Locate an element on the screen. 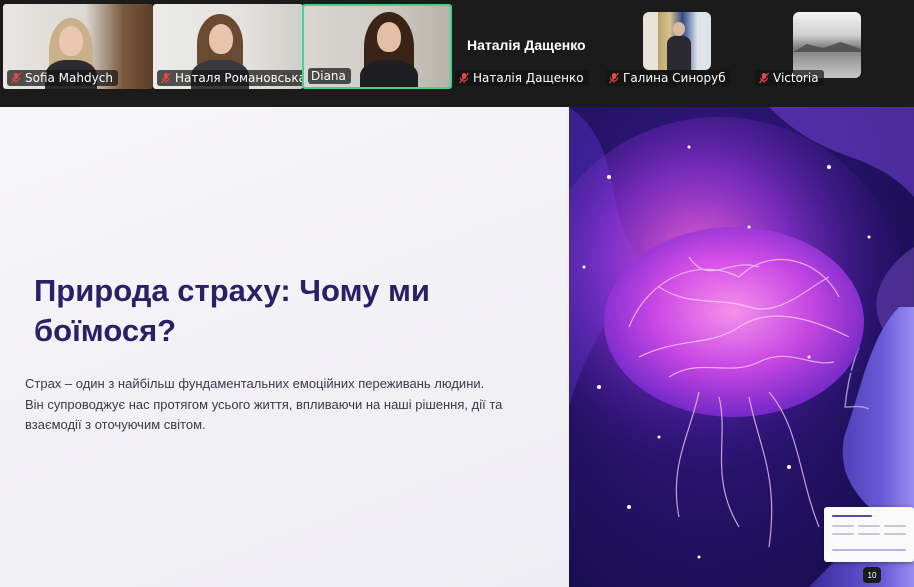 Image resolution: width=914 pixels, height=587 pixels. participant-tile-natalia-r: Наталя Романовська is located at coordinates (228, 46).